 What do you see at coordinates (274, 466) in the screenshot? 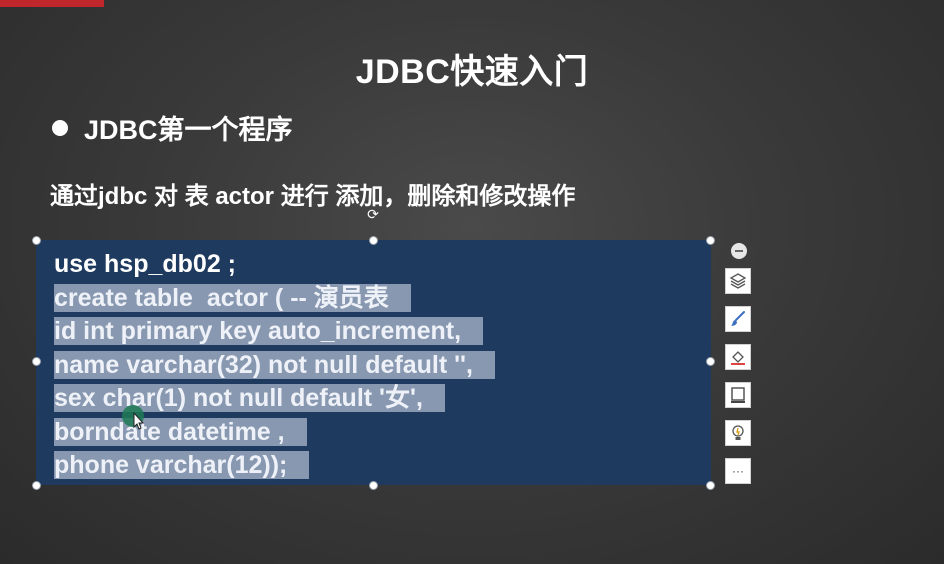
I see `code-line: phone varchar(12));` at bounding box center [274, 466].